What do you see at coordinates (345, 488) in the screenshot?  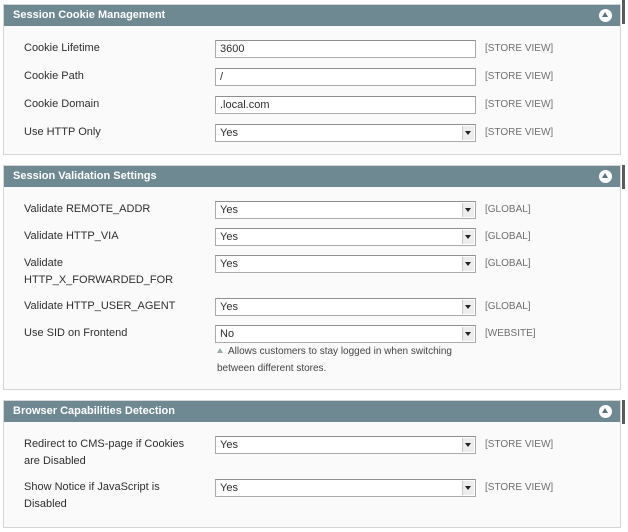 I see `show-notice-javascript-select: Yes` at bounding box center [345, 488].